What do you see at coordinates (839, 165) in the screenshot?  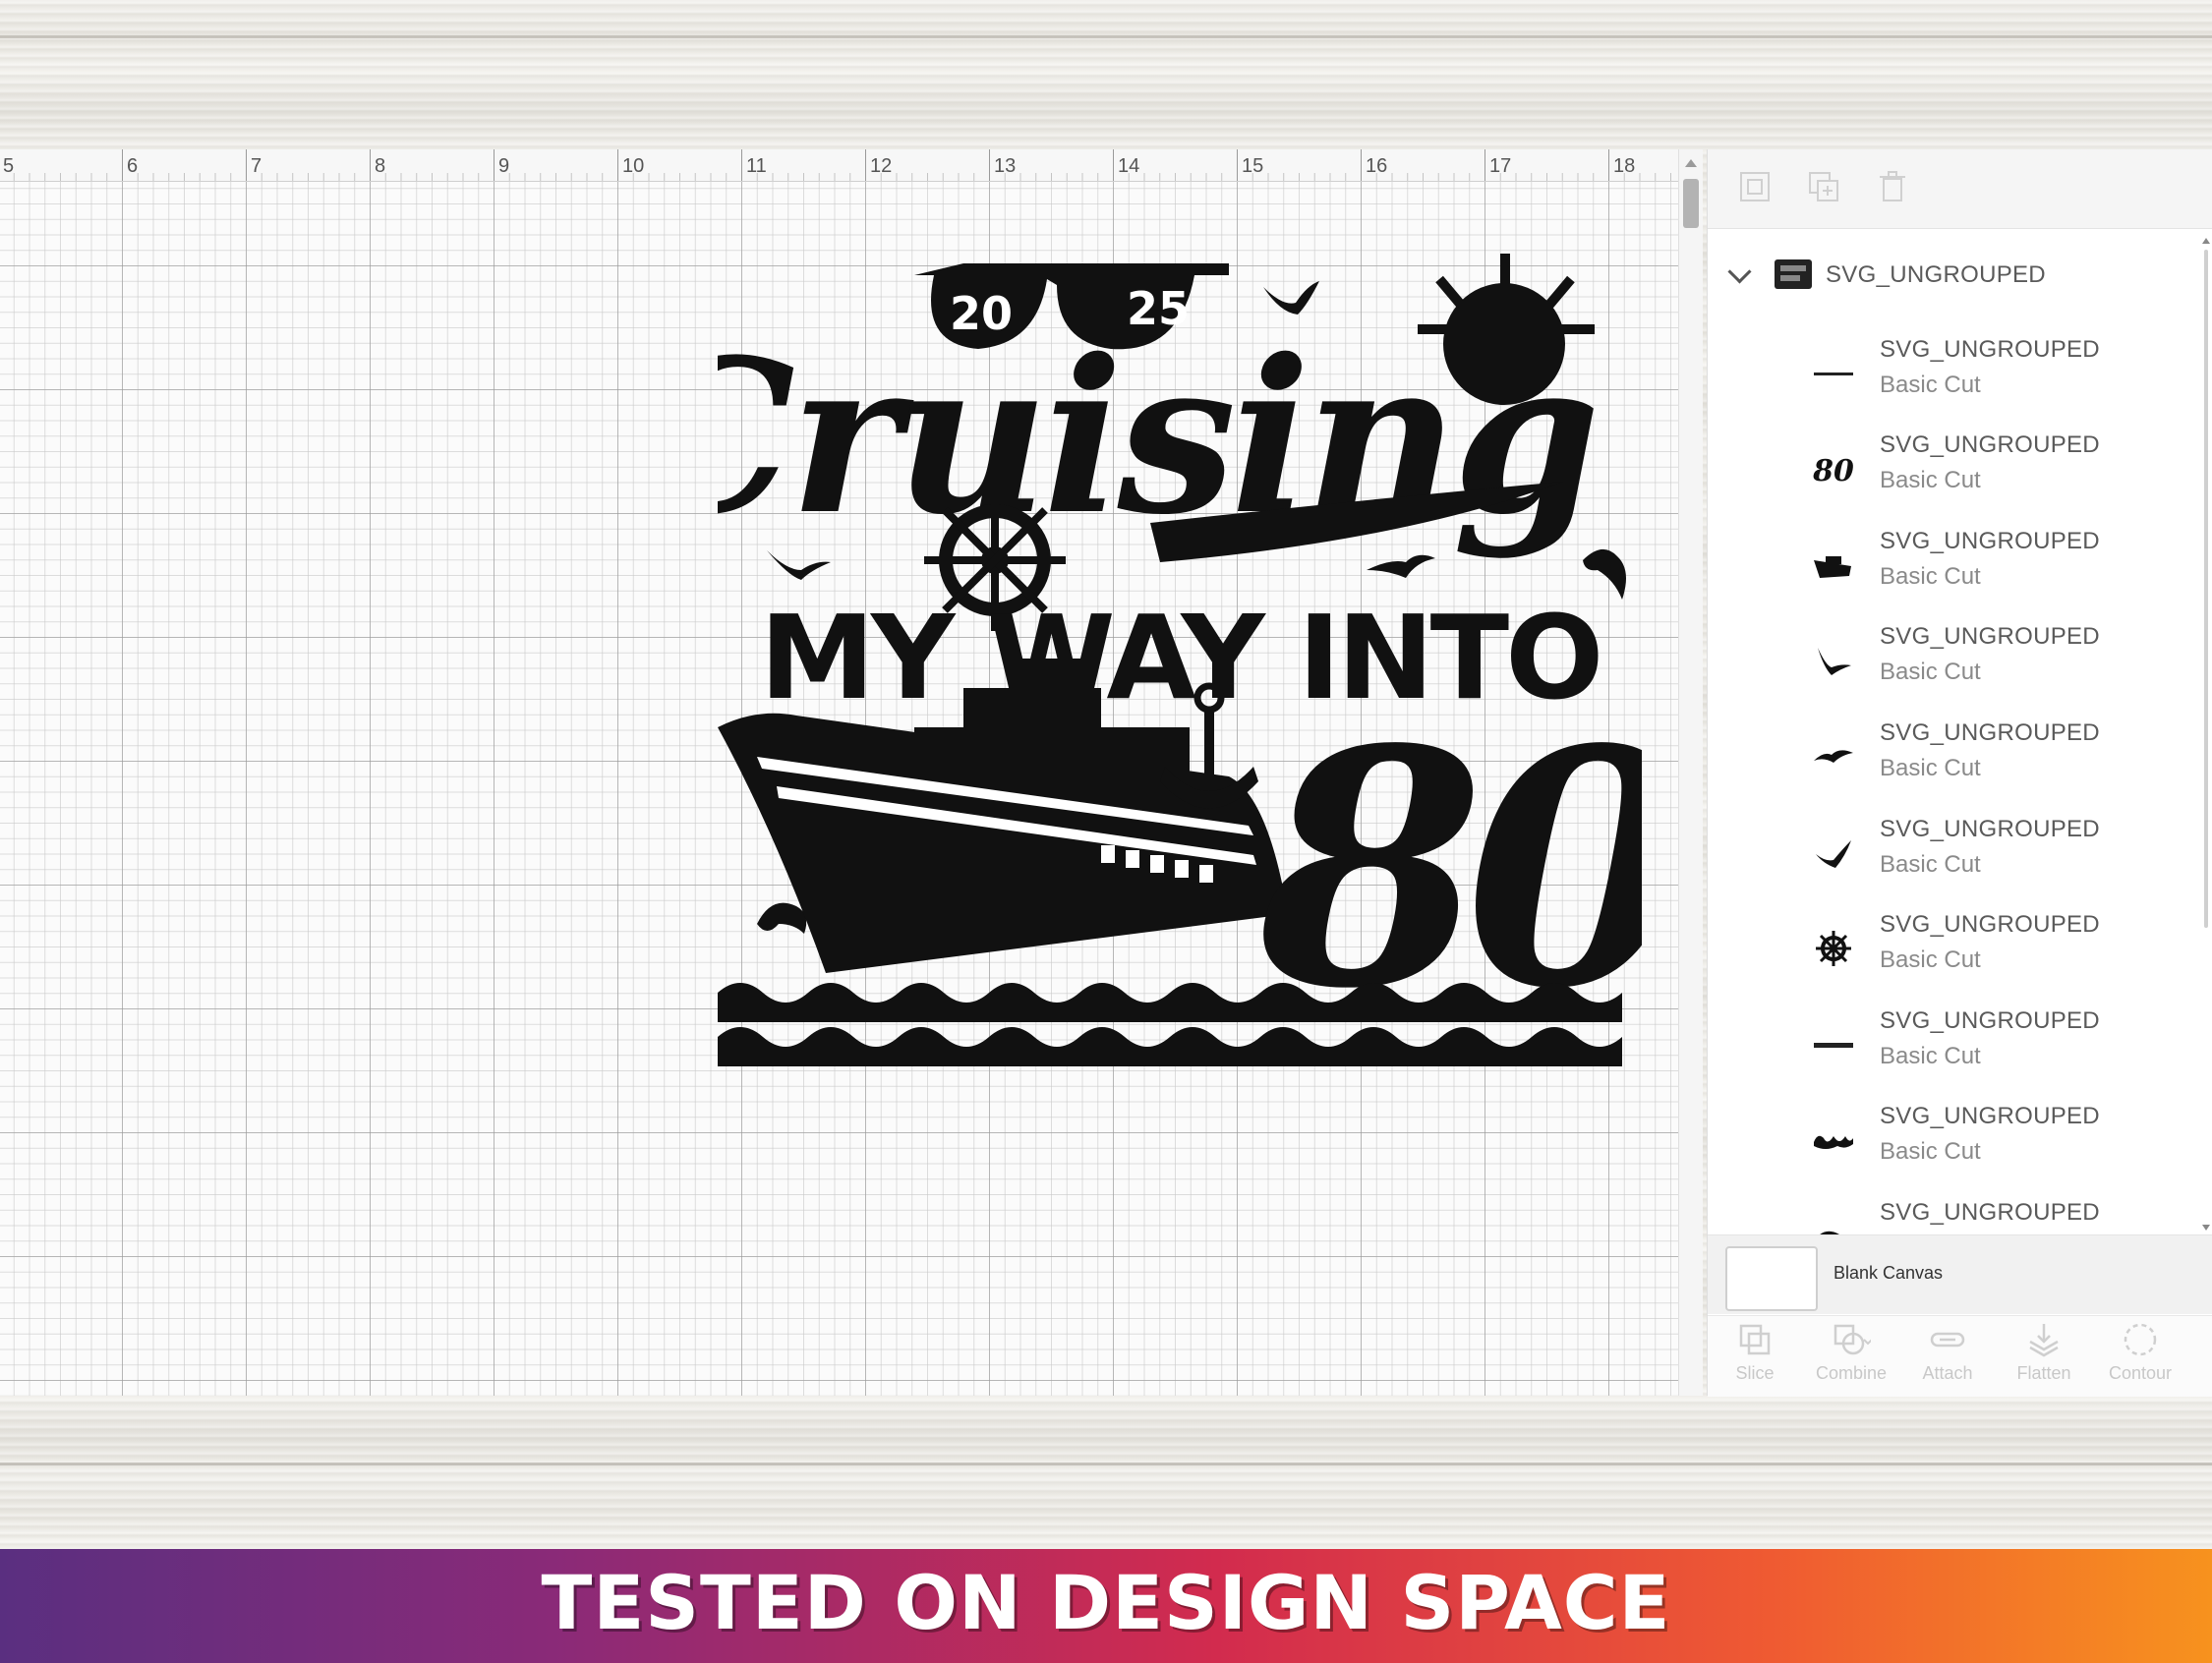 I see `horizontal-ruler: 5 6 7 8 9 10 11 12 13 14 15 16 17 18` at bounding box center [839, 165].